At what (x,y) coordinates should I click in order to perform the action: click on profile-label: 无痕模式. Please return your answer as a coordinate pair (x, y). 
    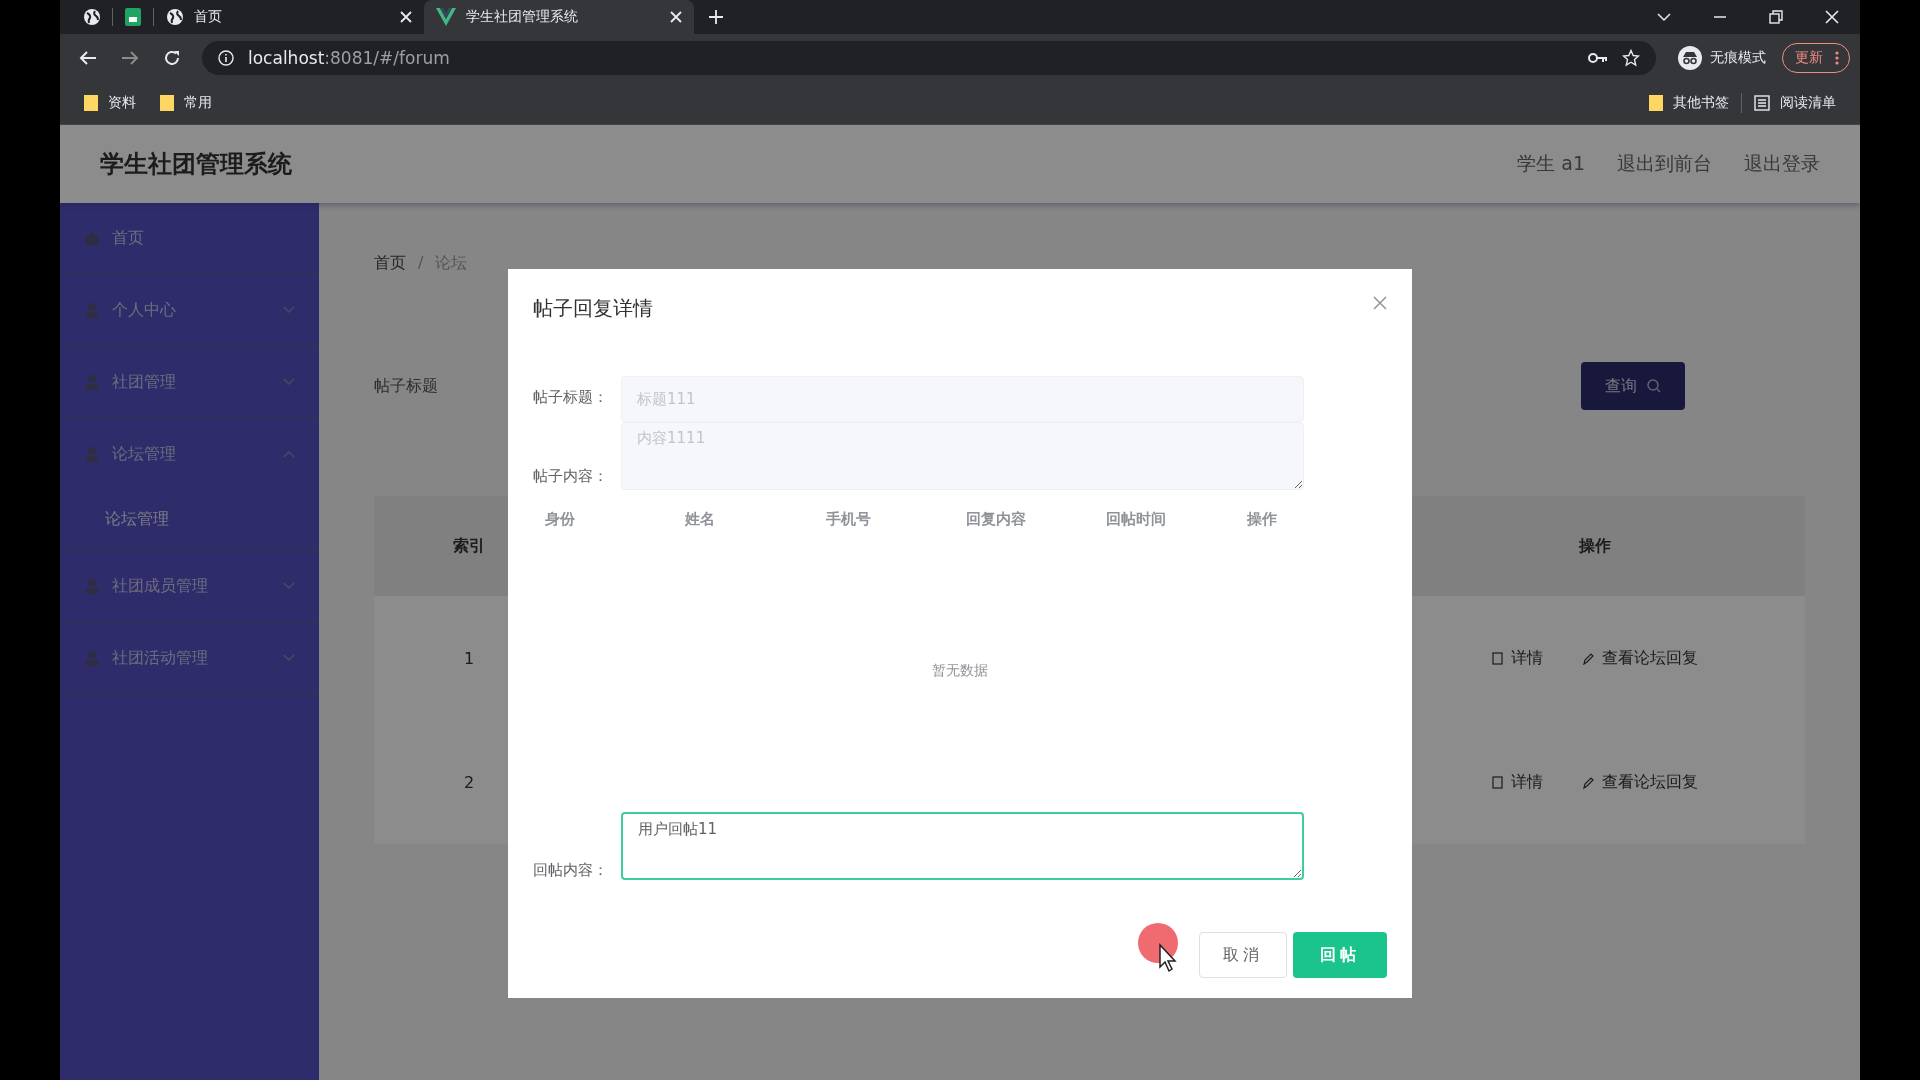
    Looking at the image, I should click on (1738, 58).